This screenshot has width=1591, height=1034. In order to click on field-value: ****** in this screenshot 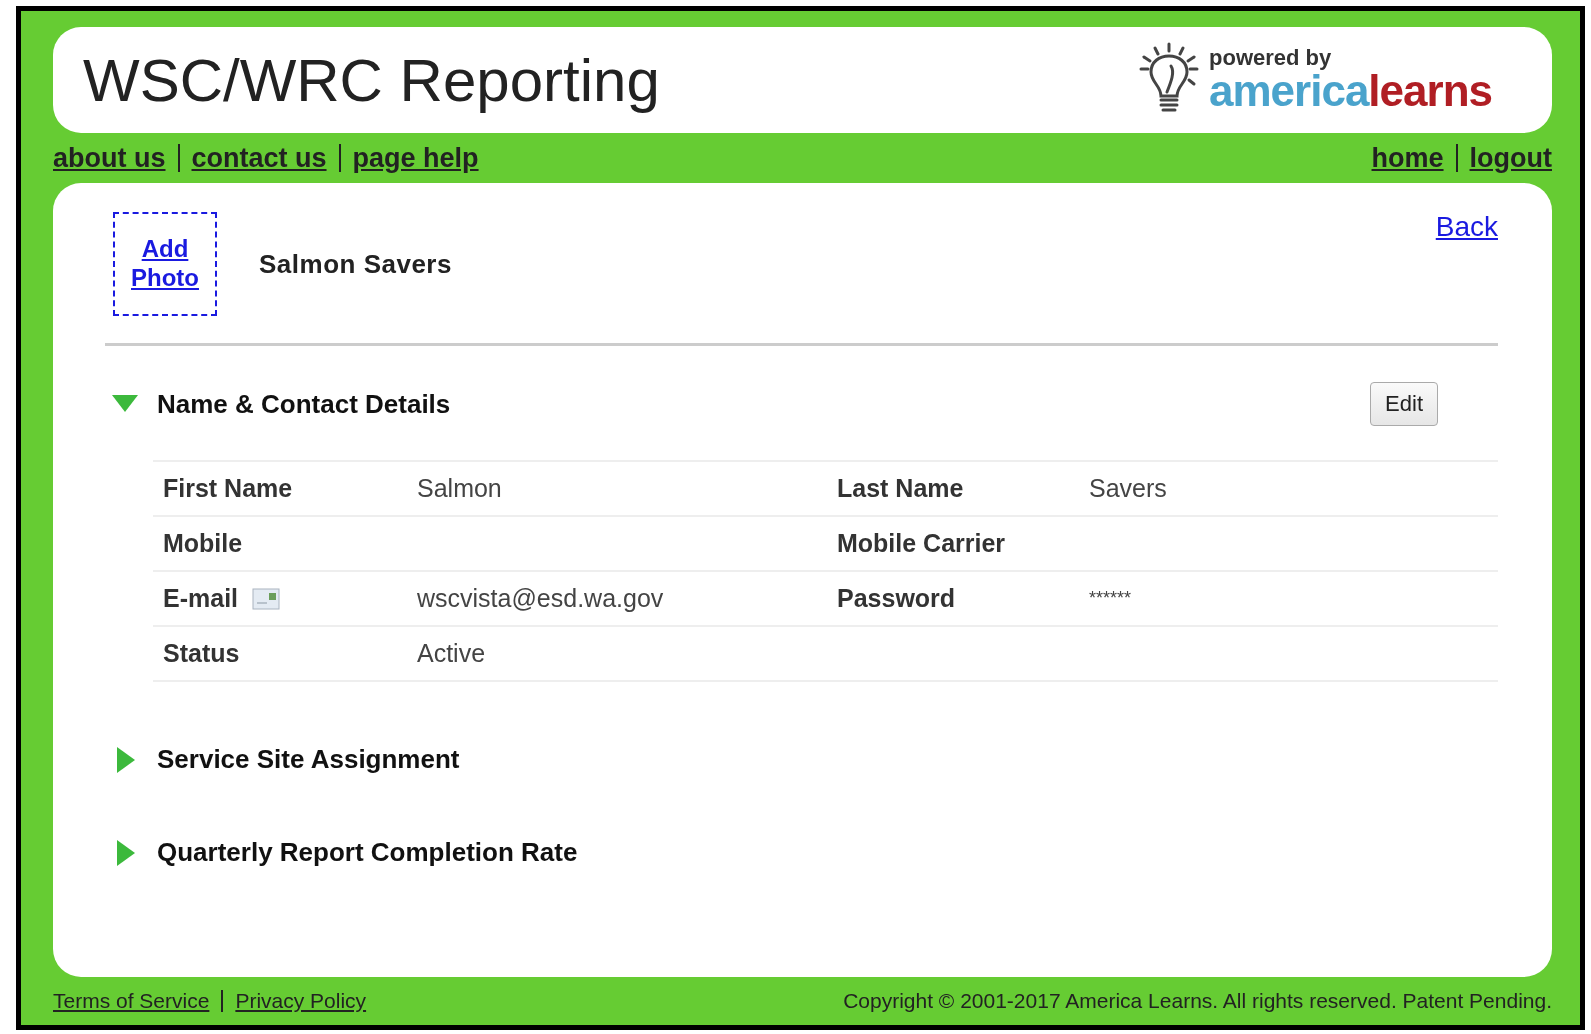, I will do `click(1110, 598)`.